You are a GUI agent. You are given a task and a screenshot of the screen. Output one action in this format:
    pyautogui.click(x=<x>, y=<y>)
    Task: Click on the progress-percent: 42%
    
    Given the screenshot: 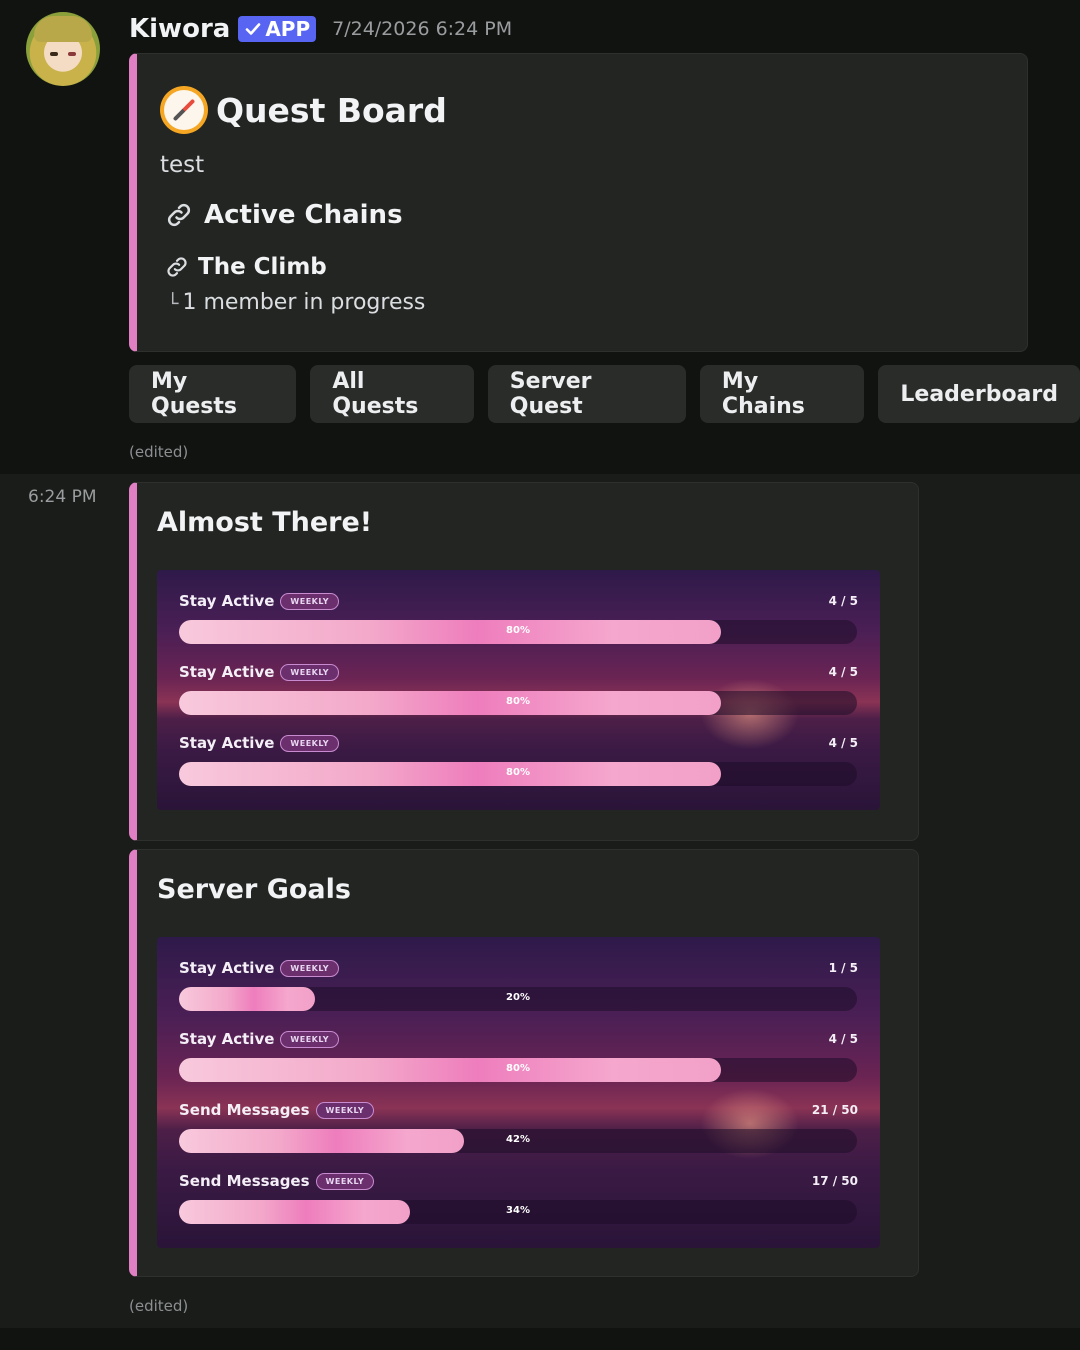 What is the action you would take?
    pyautogui.click(x=518, y=1139)
    